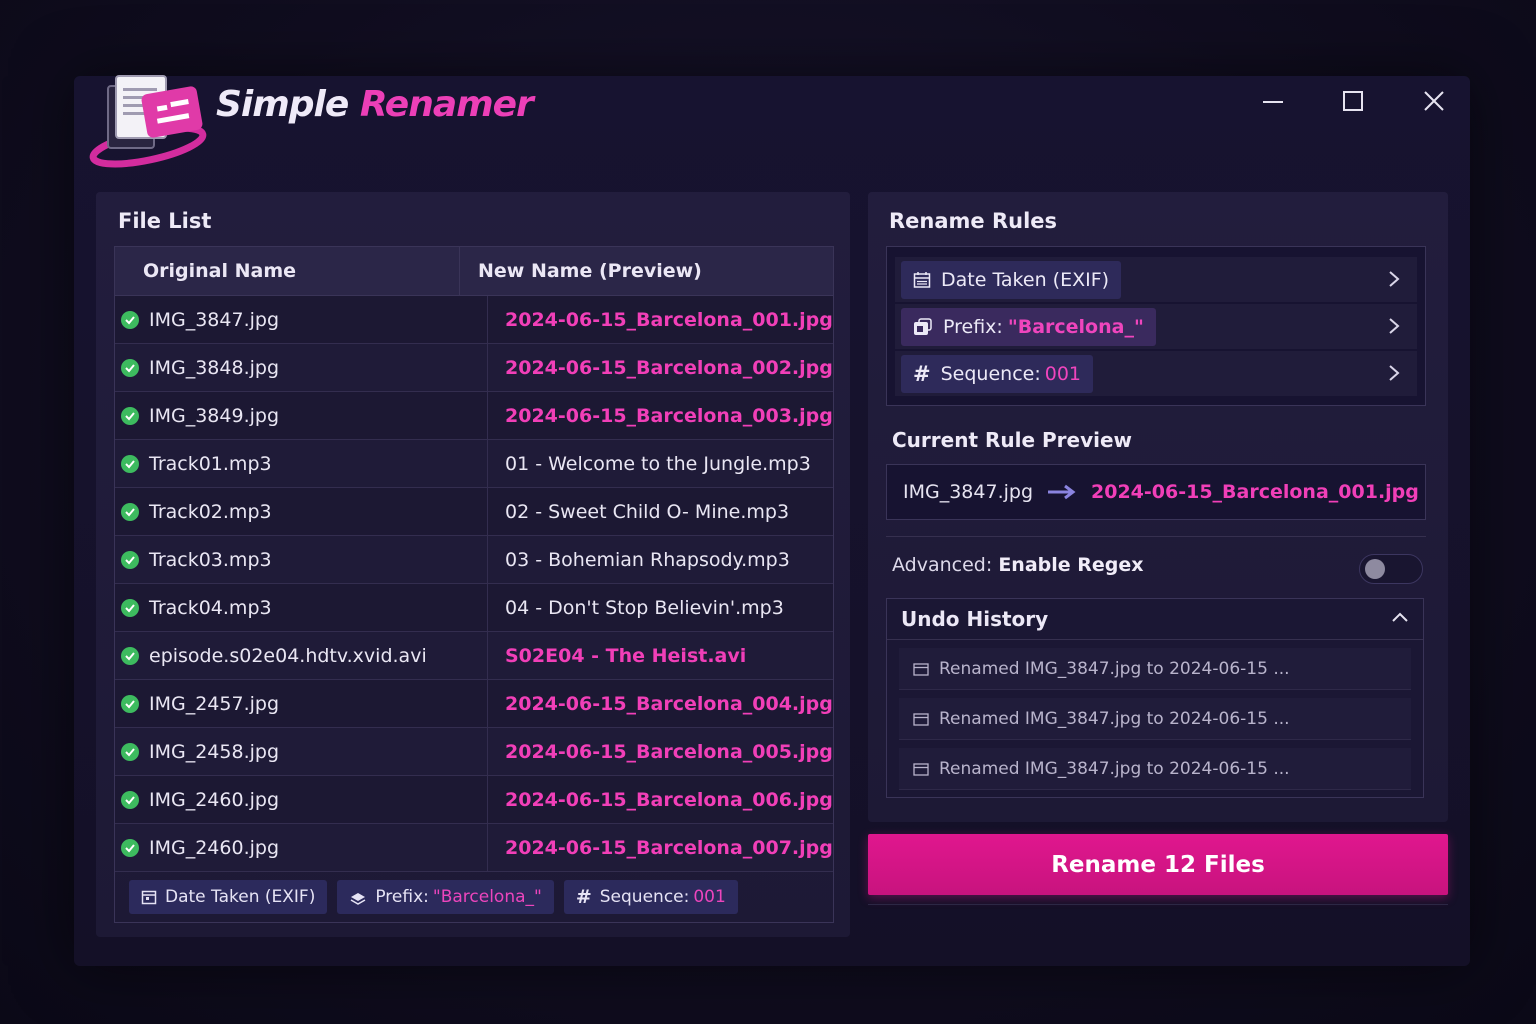  Describe the element at coordinates (474, 416) in the screenshot. I see `table-row: IMG_3849.jpg 2024-06-15_Barcelona_003.jpg` at that location.